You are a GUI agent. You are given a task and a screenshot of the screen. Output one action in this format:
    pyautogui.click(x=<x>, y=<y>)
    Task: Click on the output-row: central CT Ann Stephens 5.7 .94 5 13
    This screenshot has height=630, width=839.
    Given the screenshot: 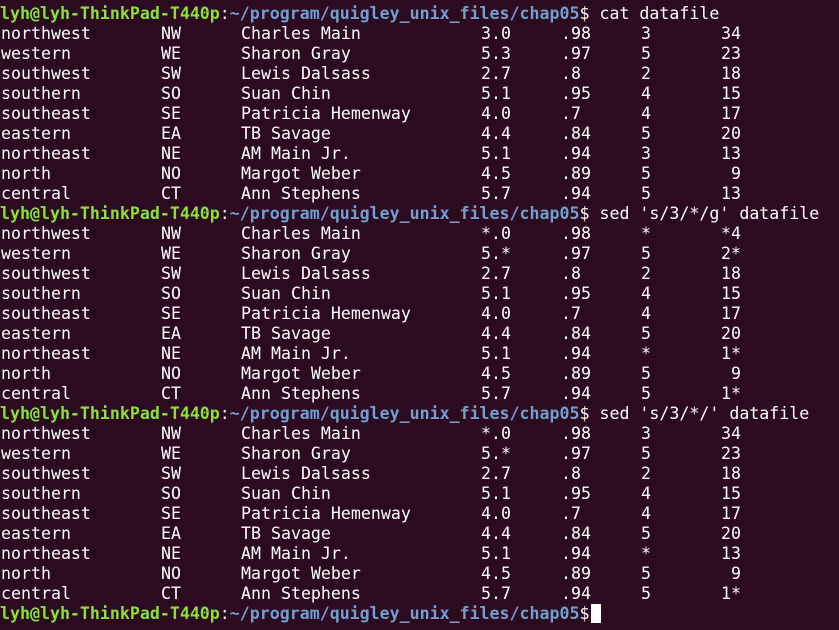 What is the action you would take?
    pyautogui.click(x=419, y=194)
    